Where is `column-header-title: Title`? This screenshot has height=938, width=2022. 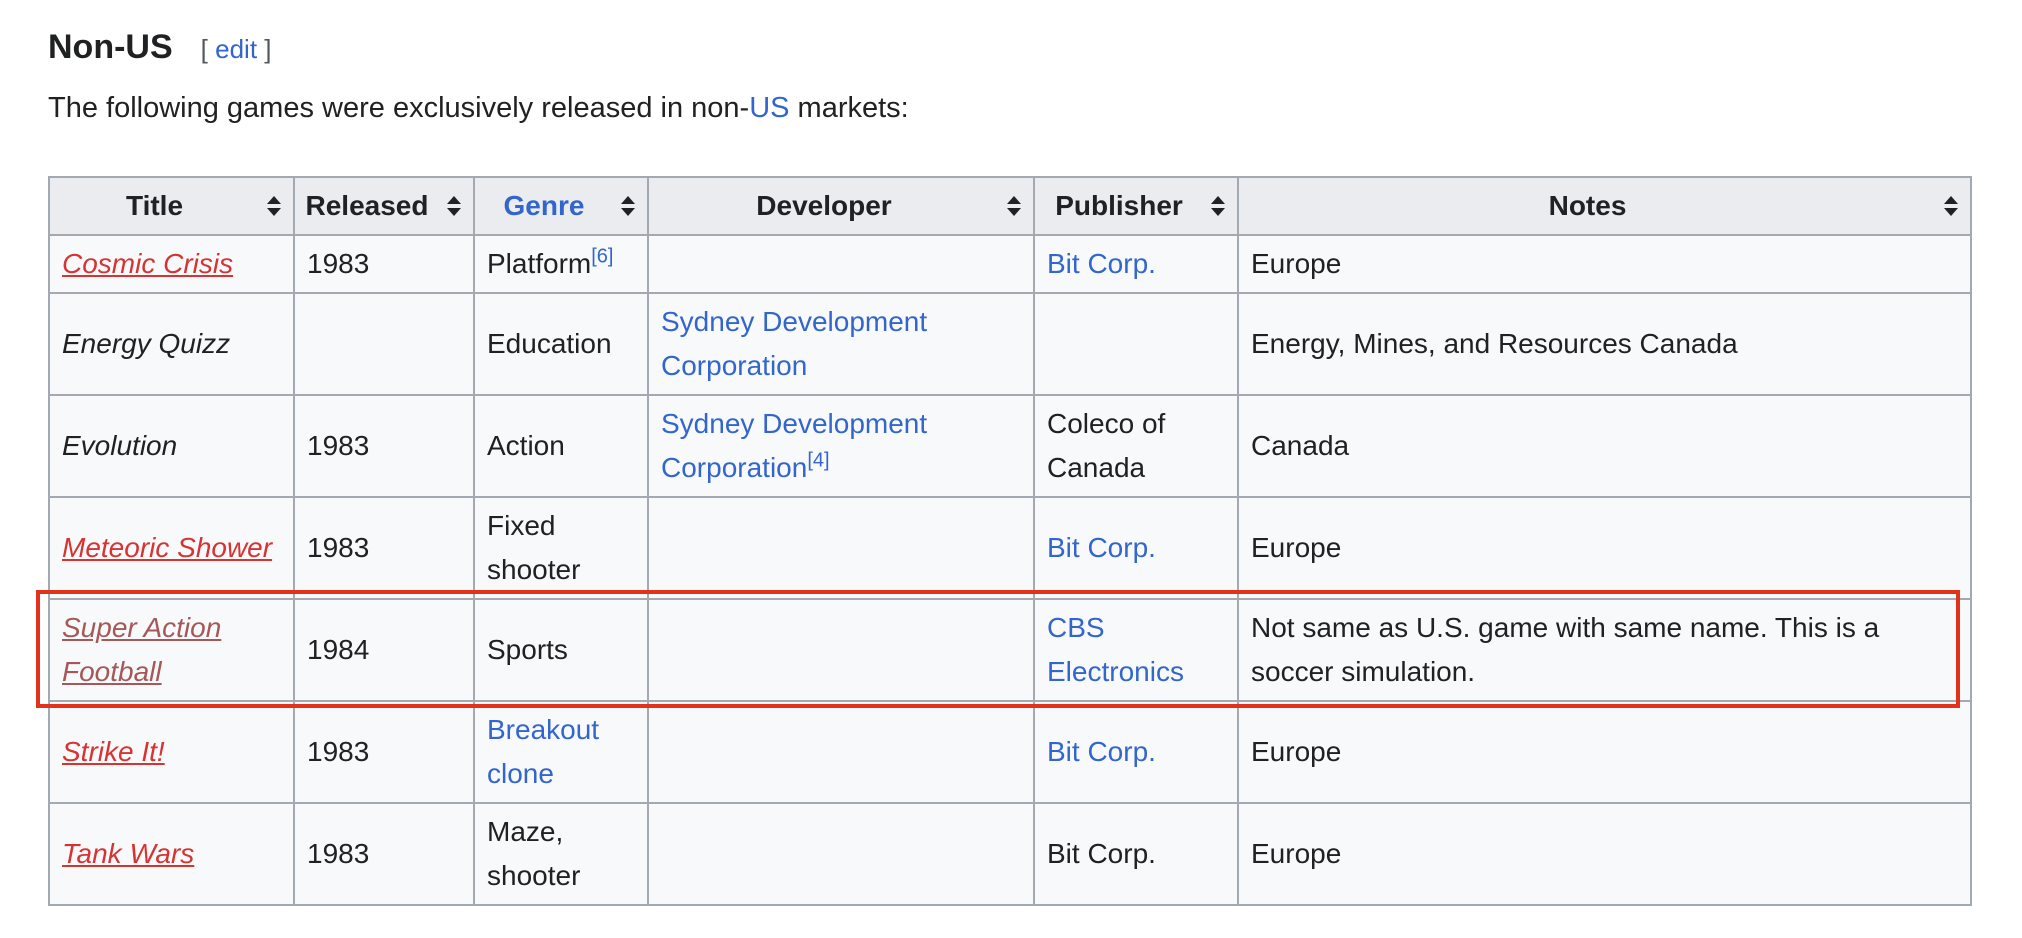 column-header-title: Title is located at coordinates (171, 206).